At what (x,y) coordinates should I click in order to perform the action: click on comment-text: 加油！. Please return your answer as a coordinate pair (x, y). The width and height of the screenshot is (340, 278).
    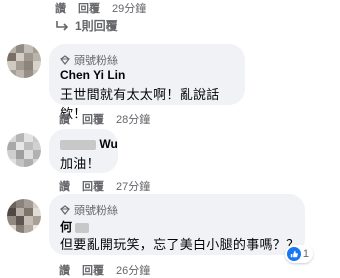
    Looking at the image, I should click on (80, 163).